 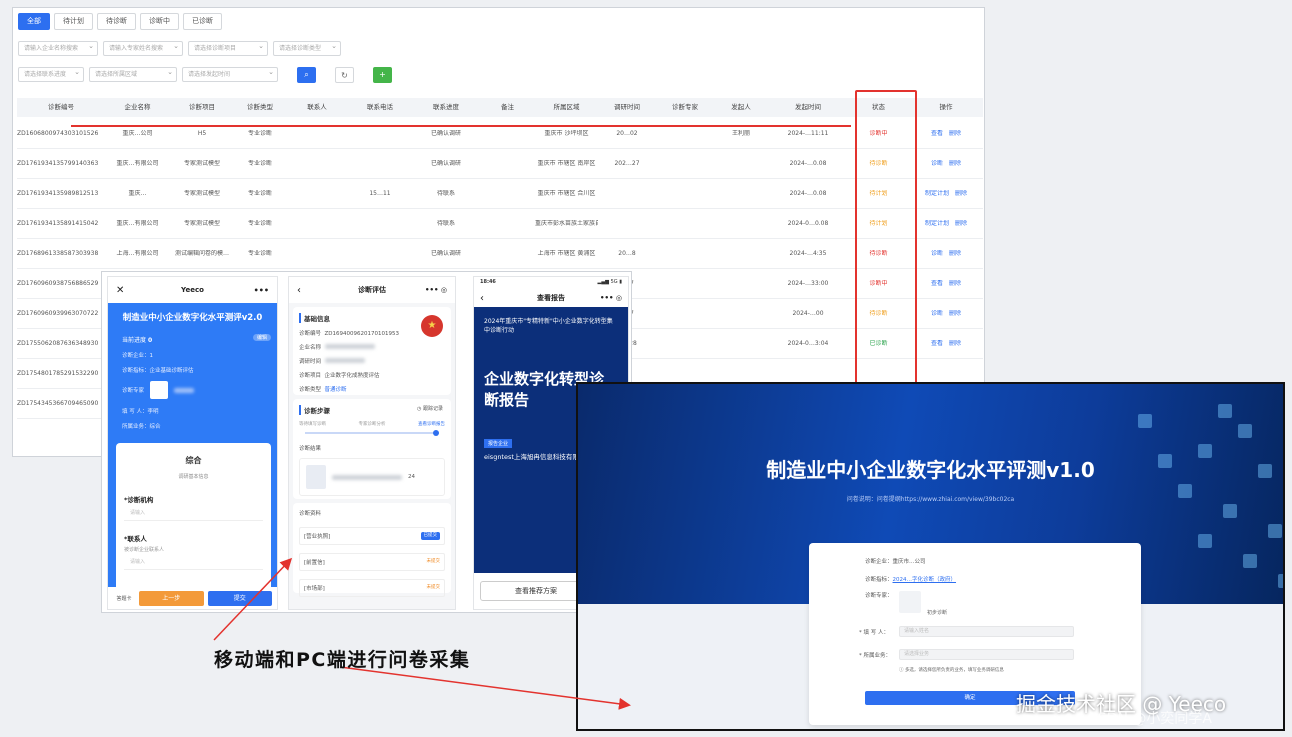 What do you see at coordinates (485, 688) in the screenshot?
I see `arrow-to-pc` at bounding box center [485, 688].